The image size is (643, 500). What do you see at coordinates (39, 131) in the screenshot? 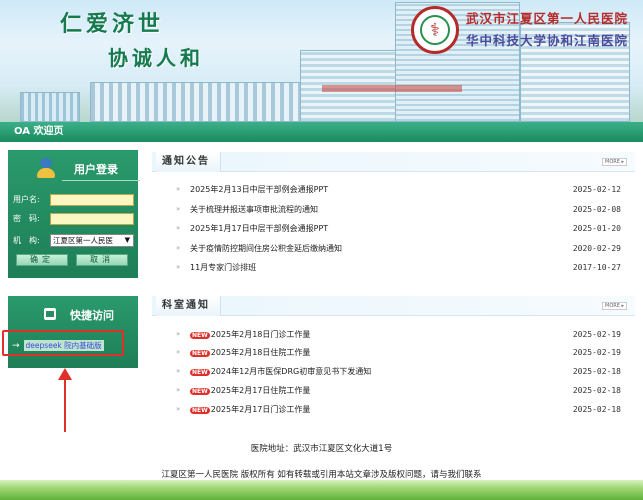
I see `page-title: OA 欢迎页` at bounding box center [39, 131].